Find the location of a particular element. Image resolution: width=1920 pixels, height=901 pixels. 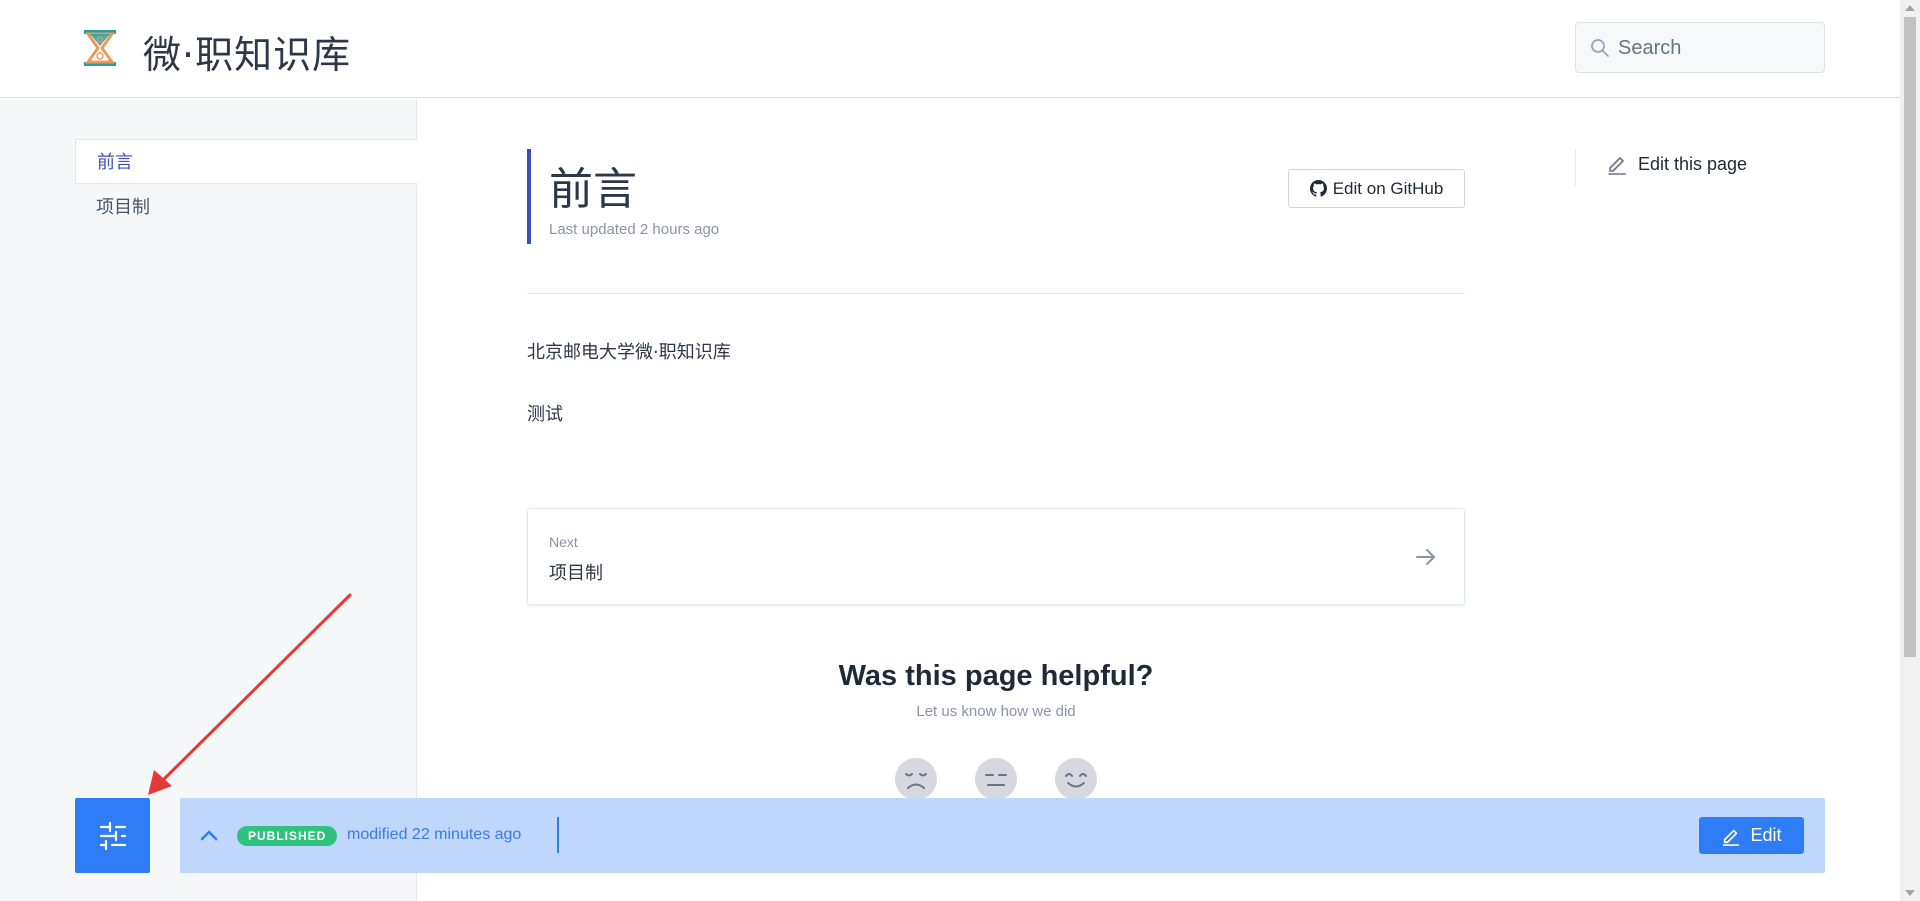

top-header: 微·职知识库 is located at coordinates (950, 49).